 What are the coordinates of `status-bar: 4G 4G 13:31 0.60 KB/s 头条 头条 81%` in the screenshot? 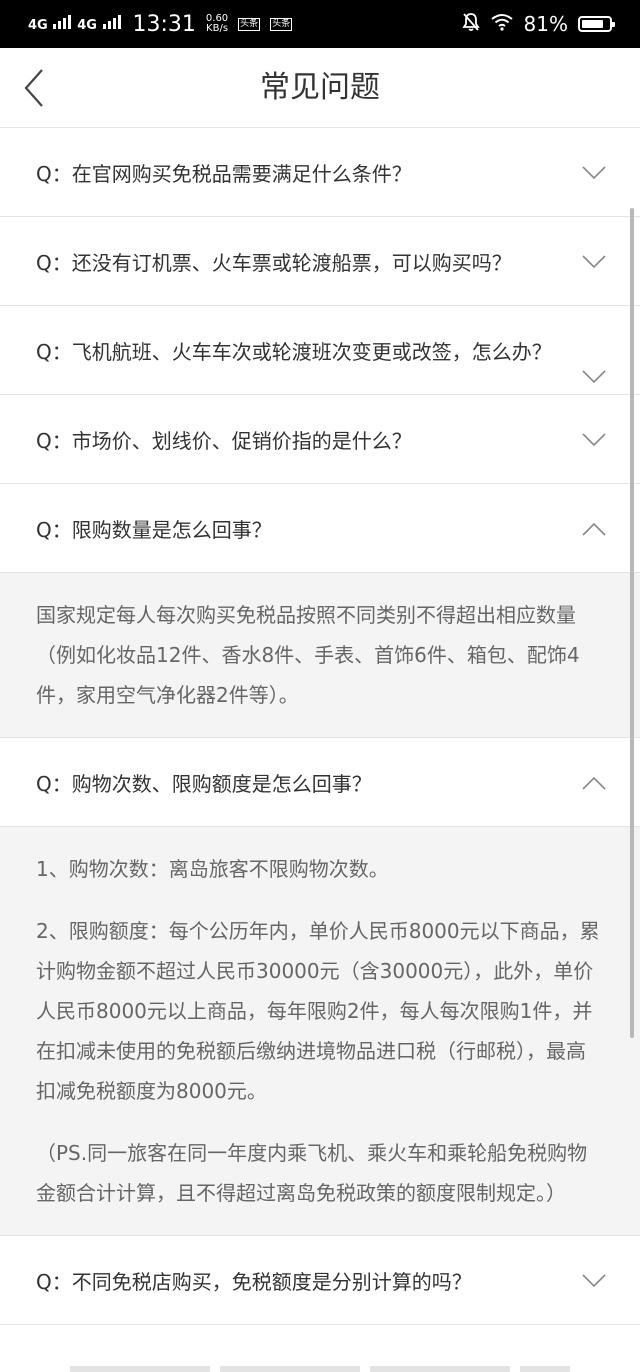 It's located at (320, 24).